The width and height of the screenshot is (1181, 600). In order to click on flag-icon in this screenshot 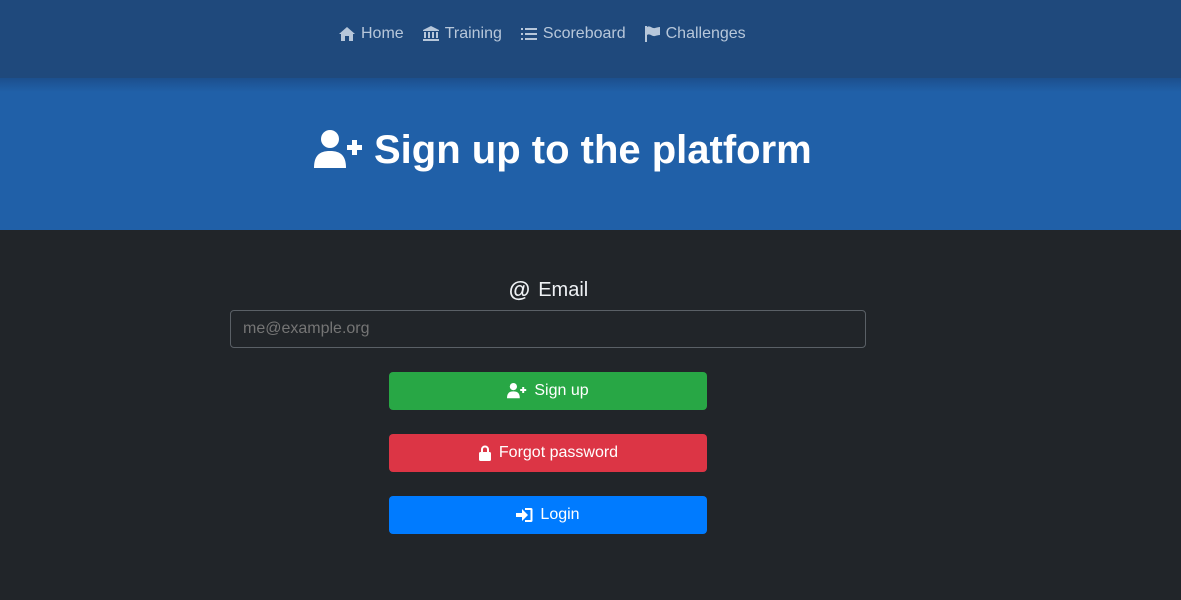, I will do `click(652, 34)`.